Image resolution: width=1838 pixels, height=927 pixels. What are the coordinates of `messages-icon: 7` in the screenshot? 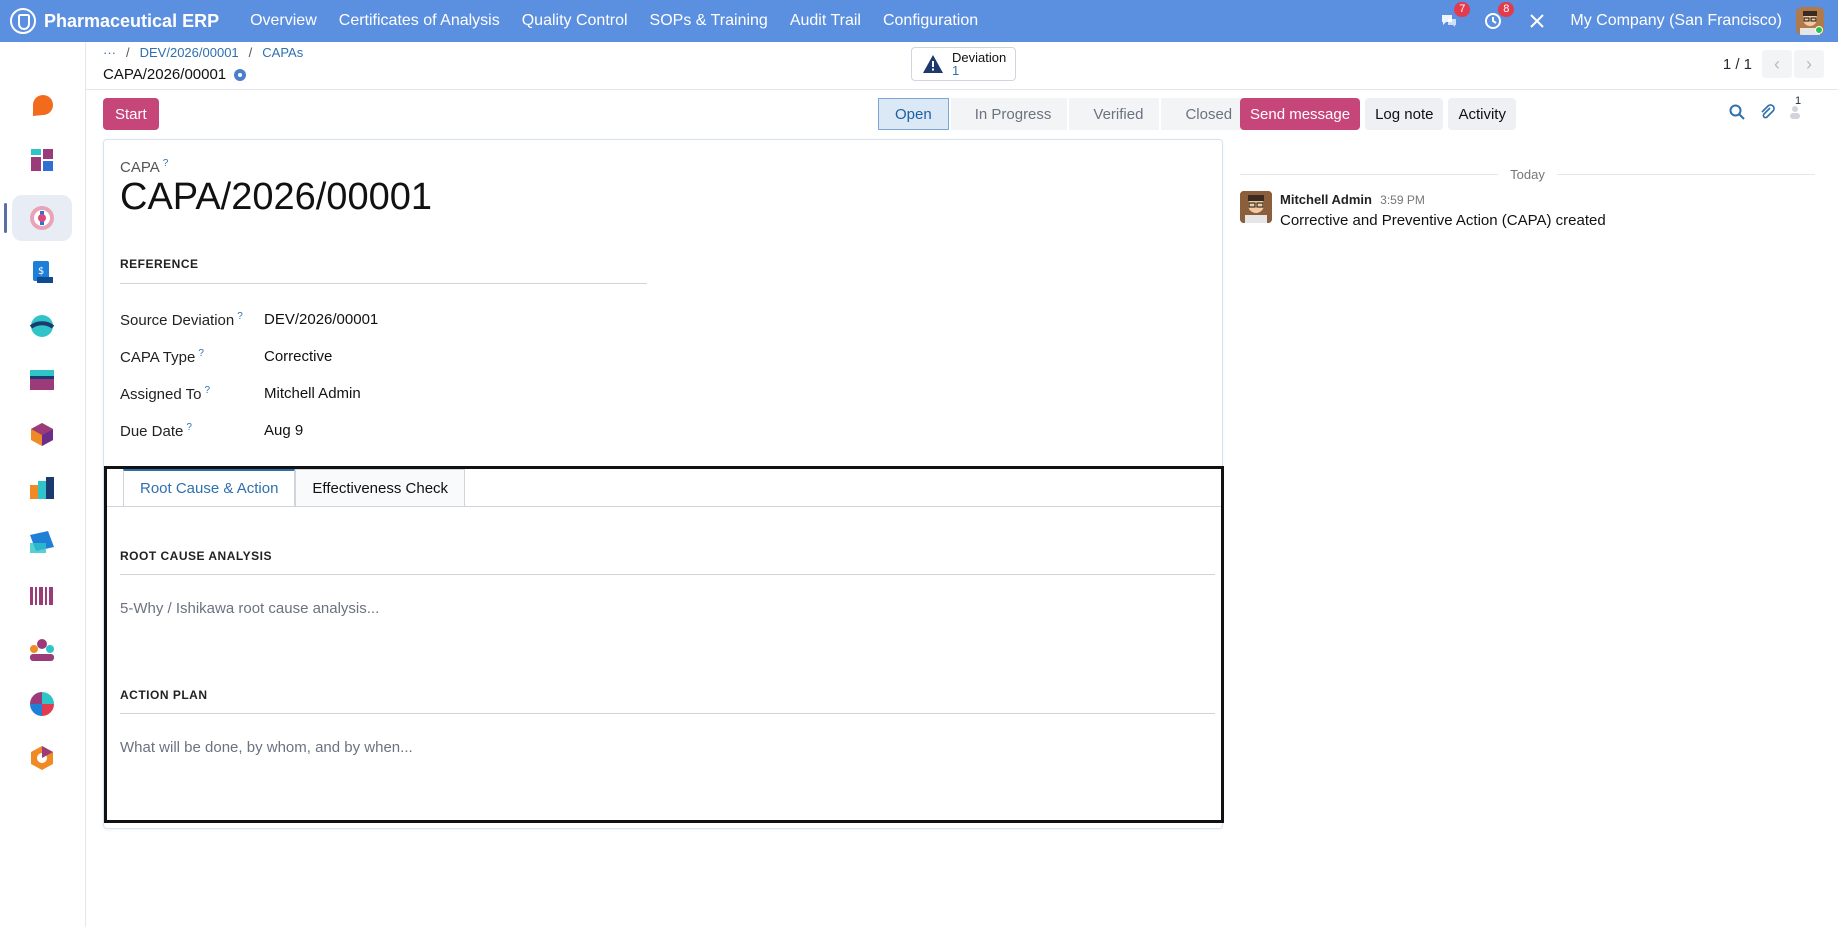 It's located at (1454, 17).